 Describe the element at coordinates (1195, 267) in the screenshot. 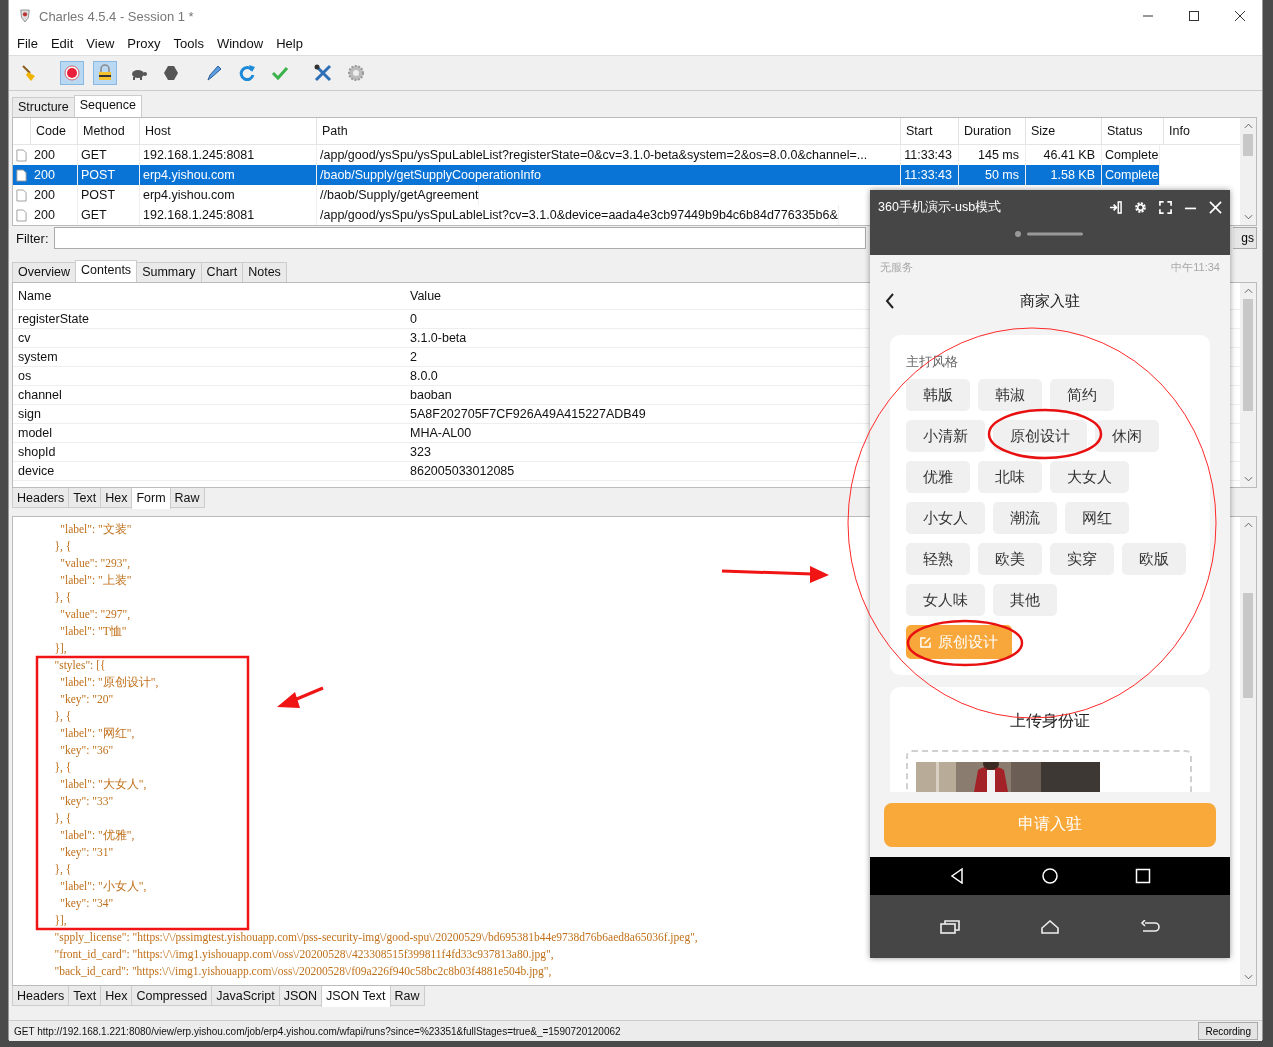

I see `clock-text: 中午11:34` at that location.